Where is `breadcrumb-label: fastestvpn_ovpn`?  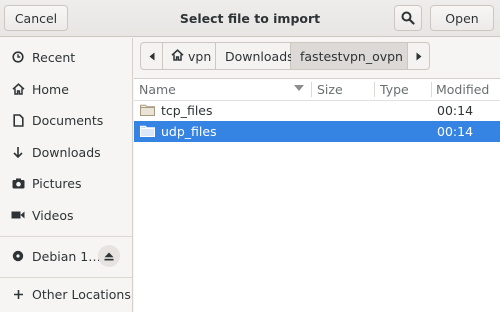 breadcrumb-label: fastestvpn_ovpn is located at coordinates (351, 56).